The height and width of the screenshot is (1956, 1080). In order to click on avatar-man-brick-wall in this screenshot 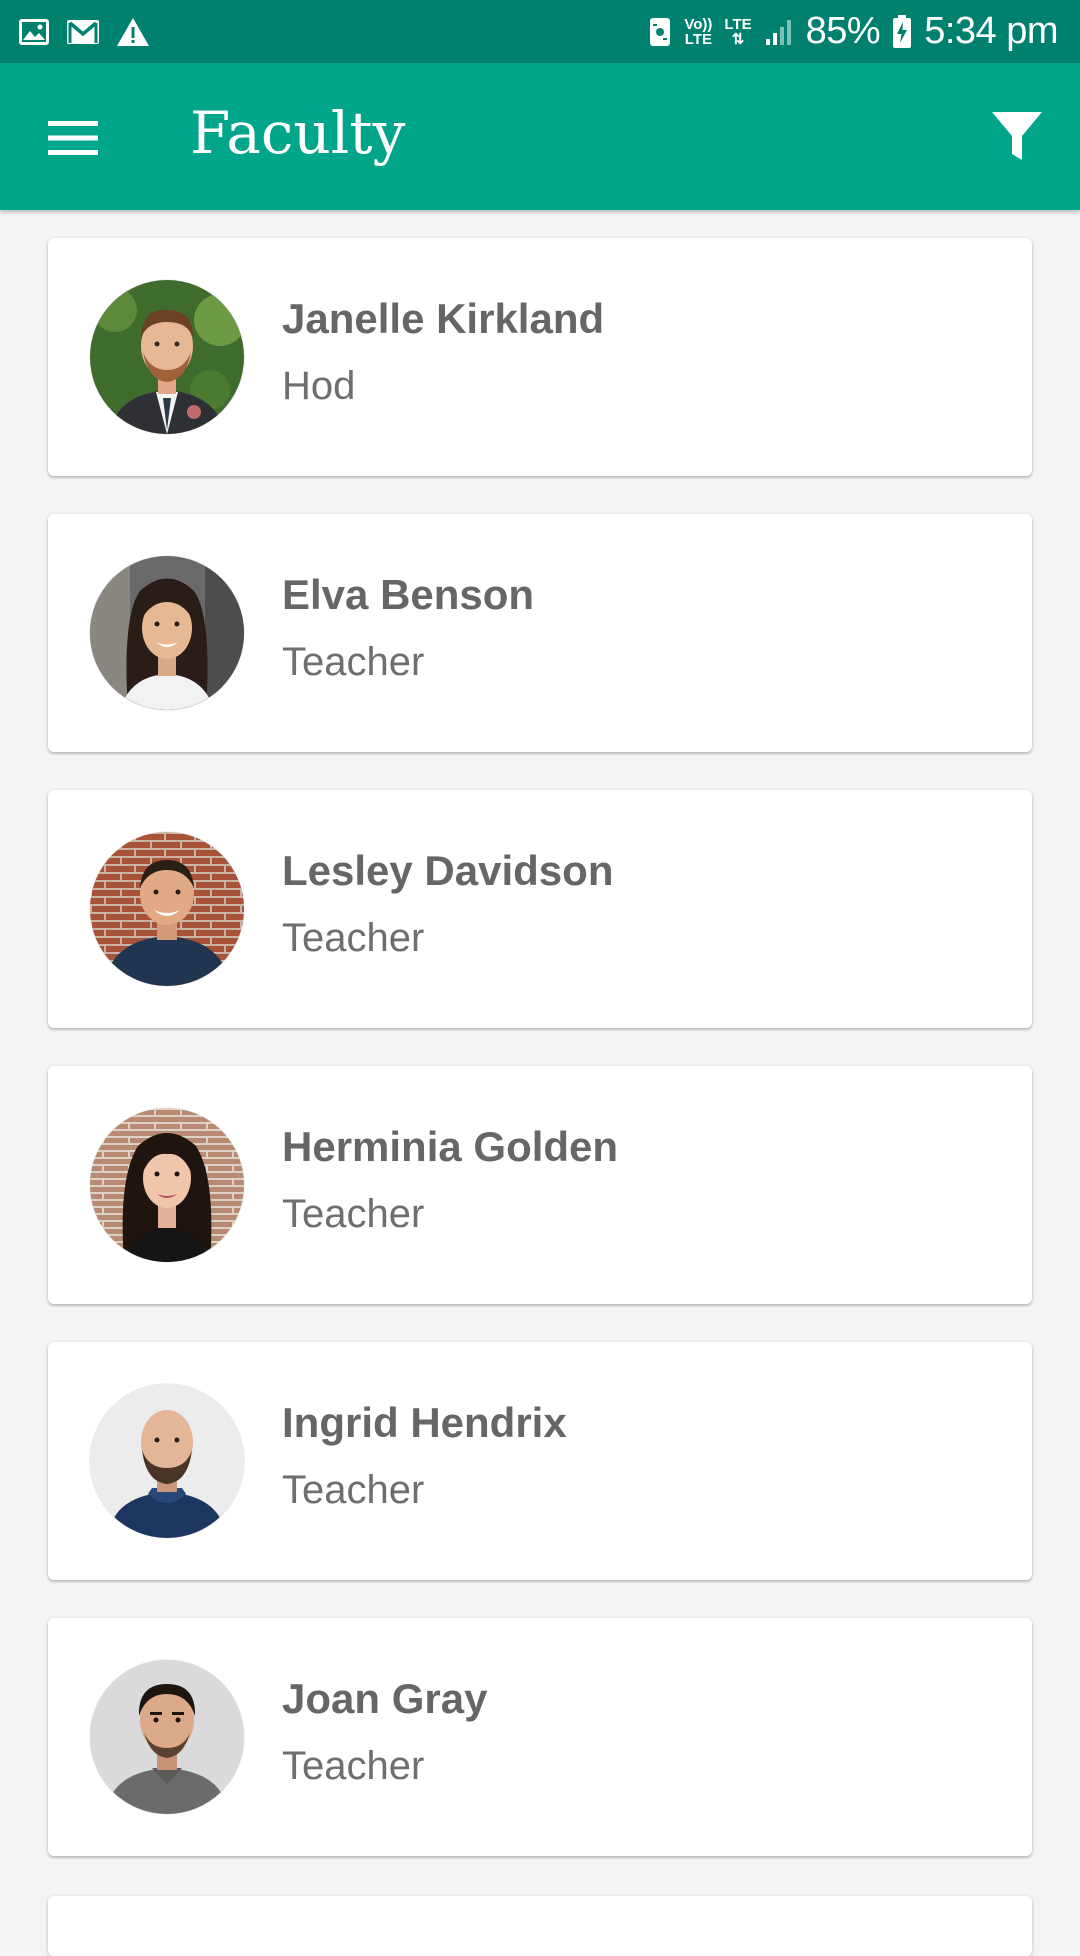, I will do `click(167, 909)`.